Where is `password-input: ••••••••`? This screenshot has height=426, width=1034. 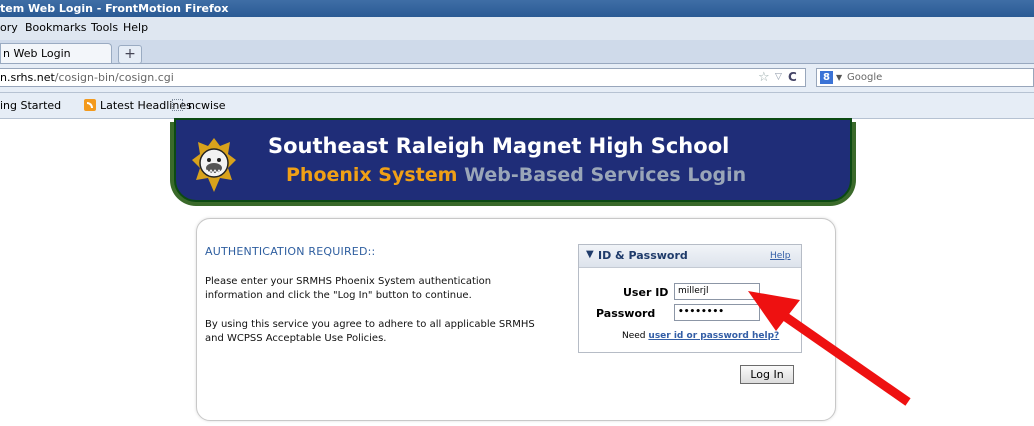 password-input: •••••••• is located at coordinates (717, 312).